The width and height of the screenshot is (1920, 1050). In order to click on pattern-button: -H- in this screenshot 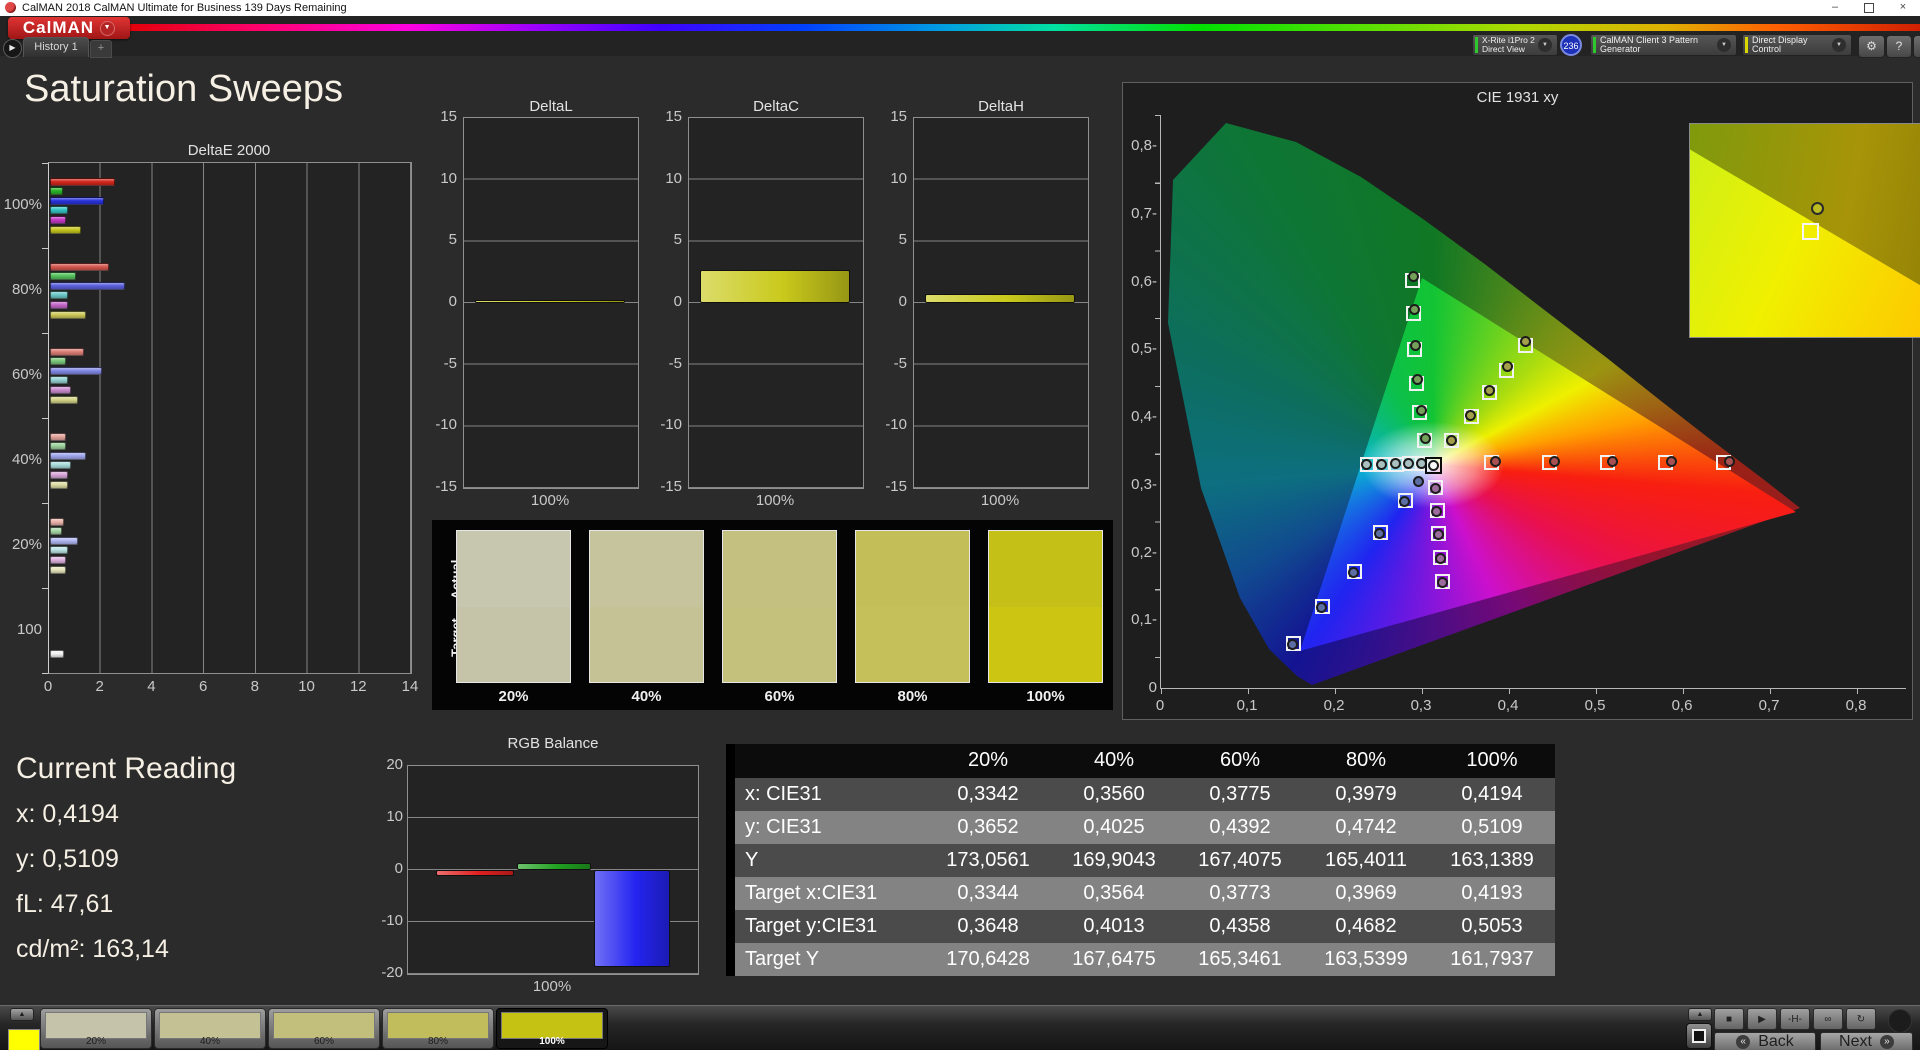, I will do `click(1795, 1019)`.